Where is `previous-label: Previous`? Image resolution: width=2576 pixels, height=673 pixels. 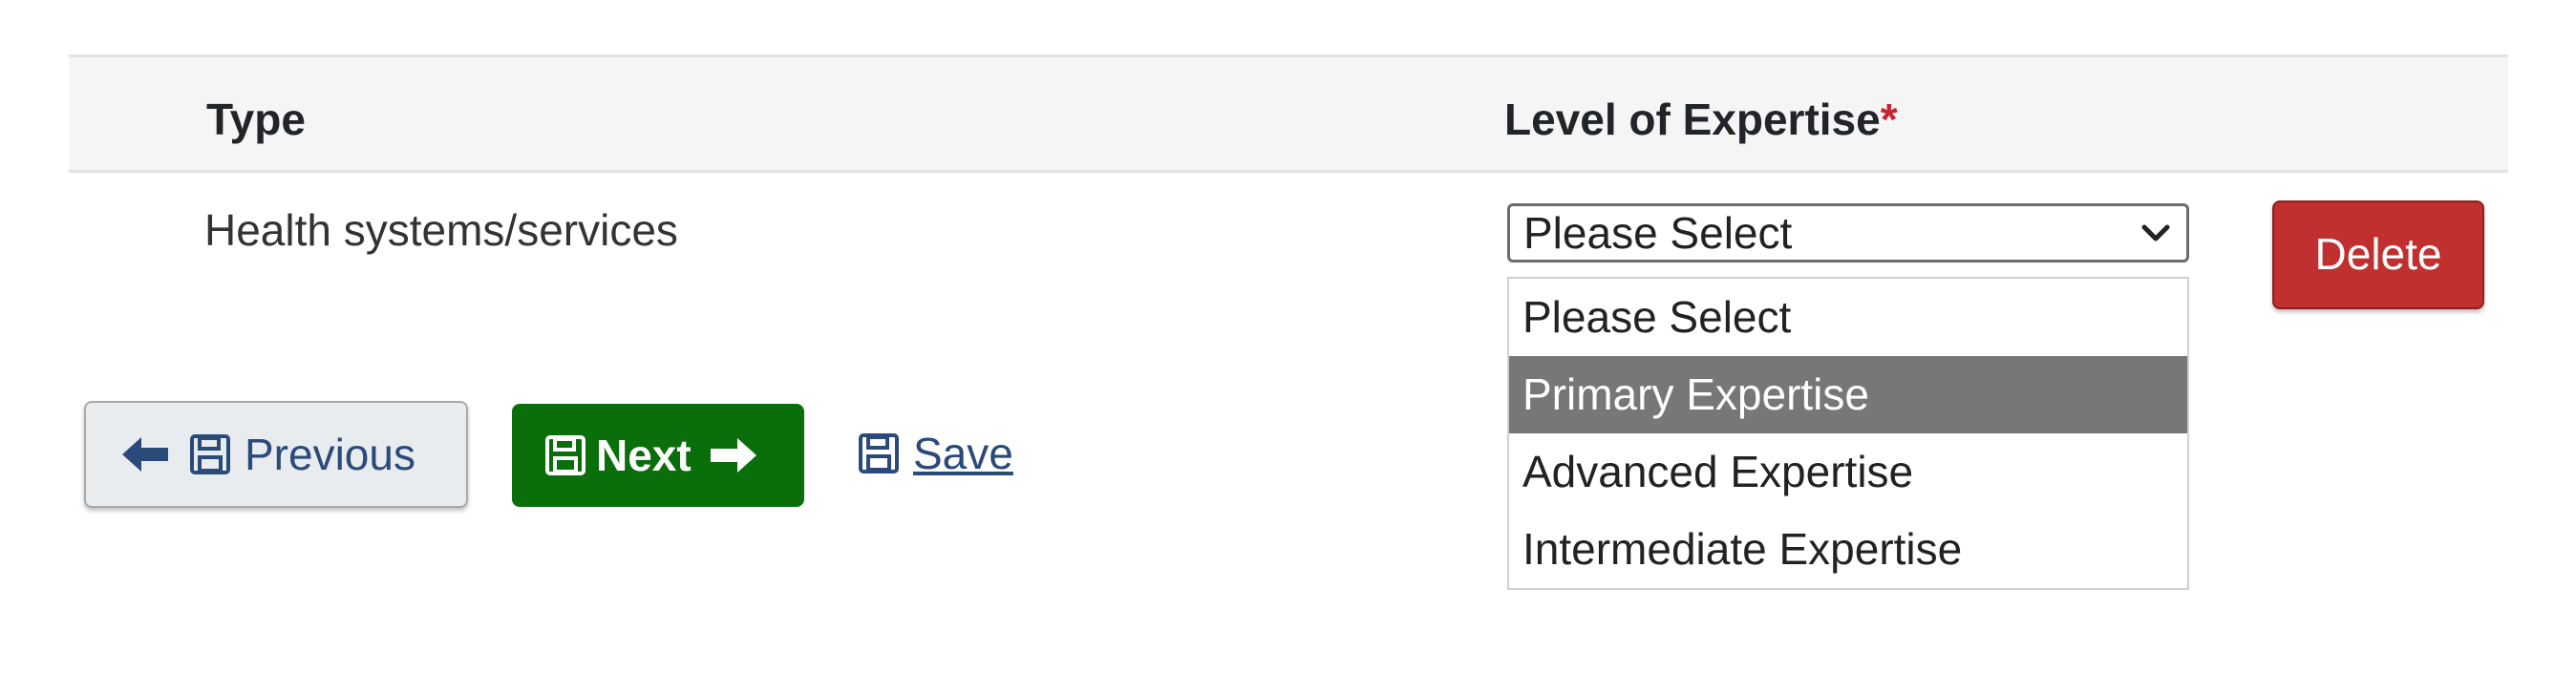 previous-label: Previous is located at coordinates (330, 455).